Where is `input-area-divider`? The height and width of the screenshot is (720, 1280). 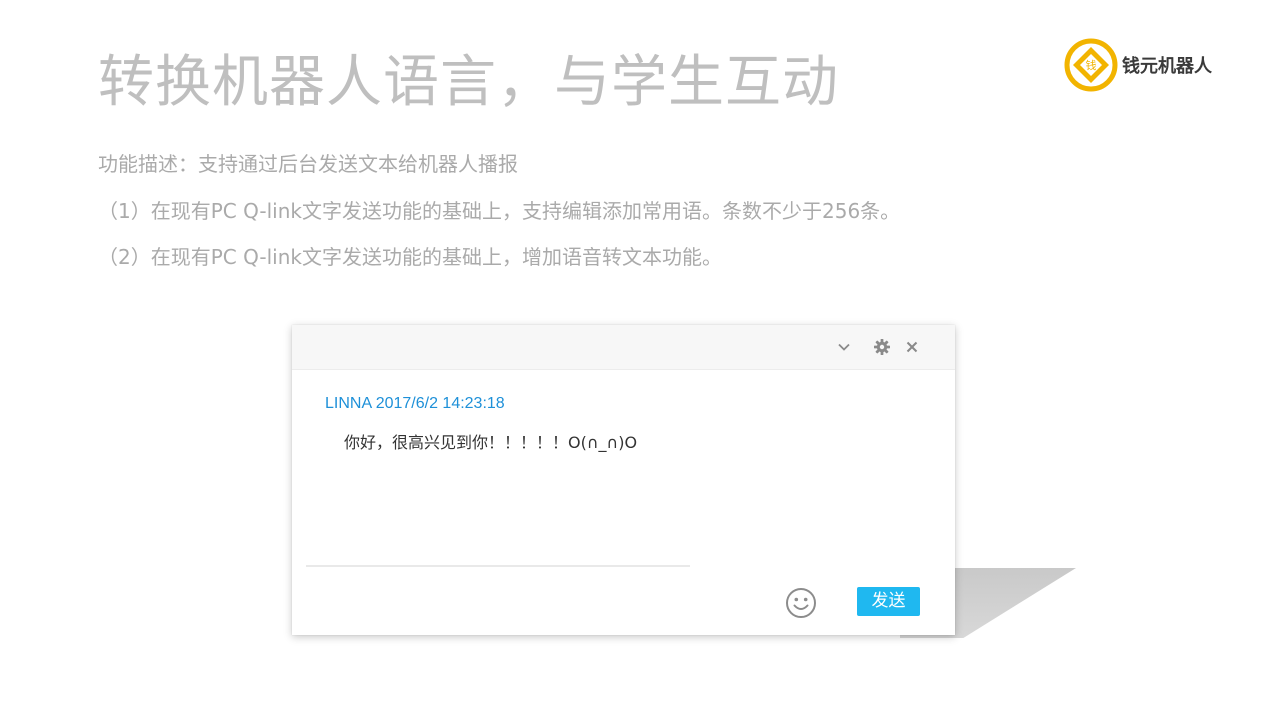 input-area-divider is located at coordinates (498, 566).